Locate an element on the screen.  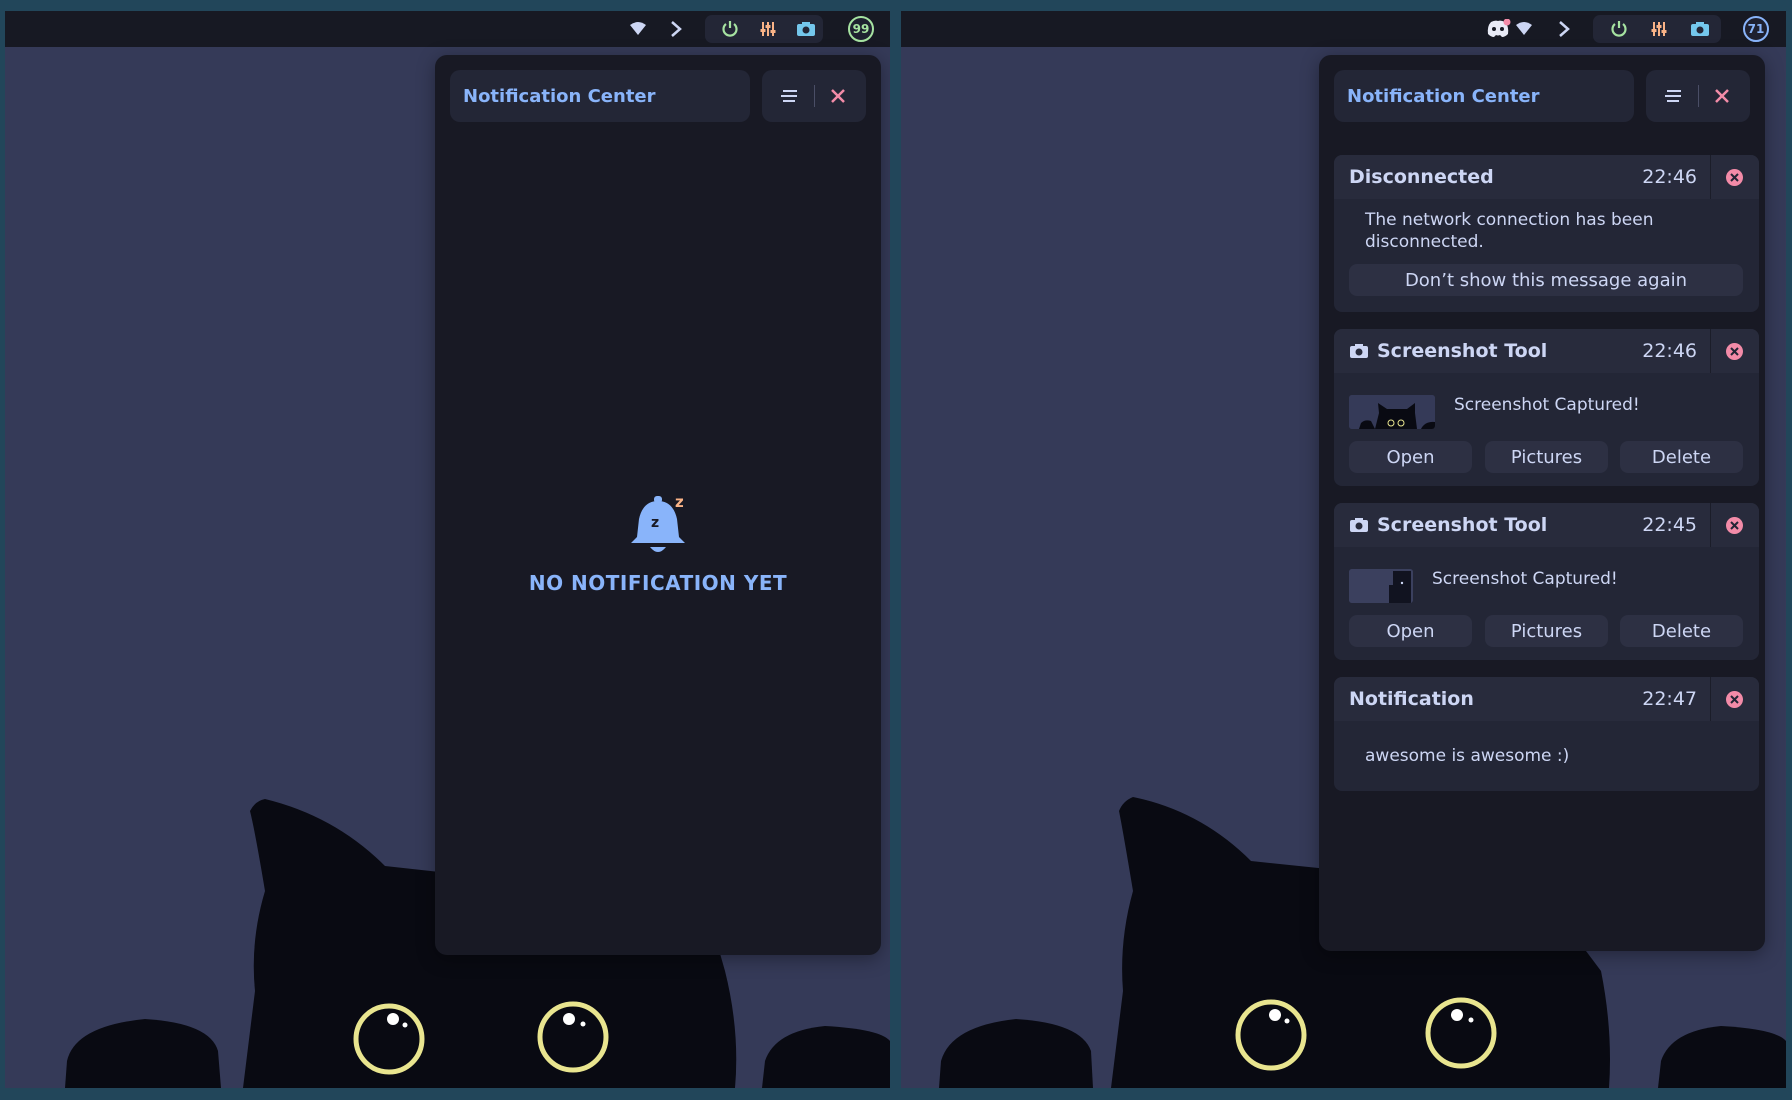
card-header: Screenshot Tool 22:45 is located at coordinates (1546, 525).